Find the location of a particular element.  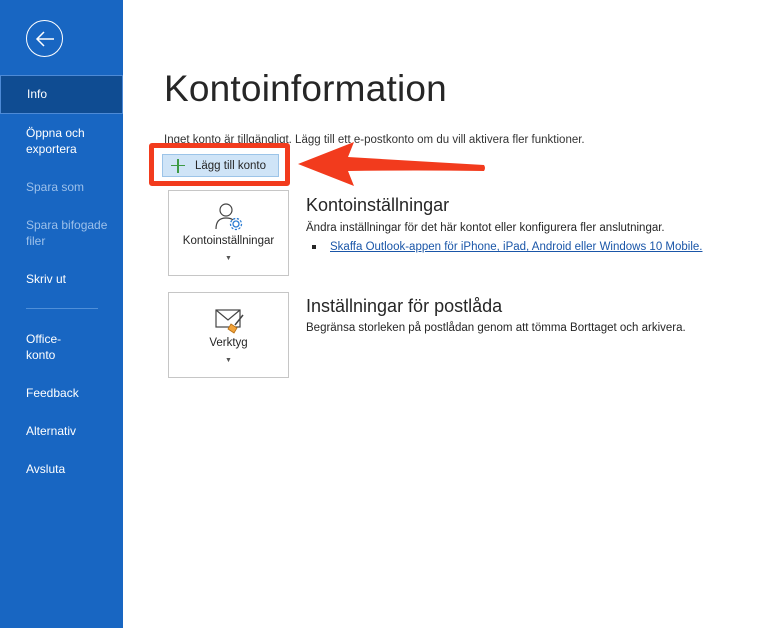

account-settings-tile: Kontoinställningar ▼ is located at coordinates (228, 233).